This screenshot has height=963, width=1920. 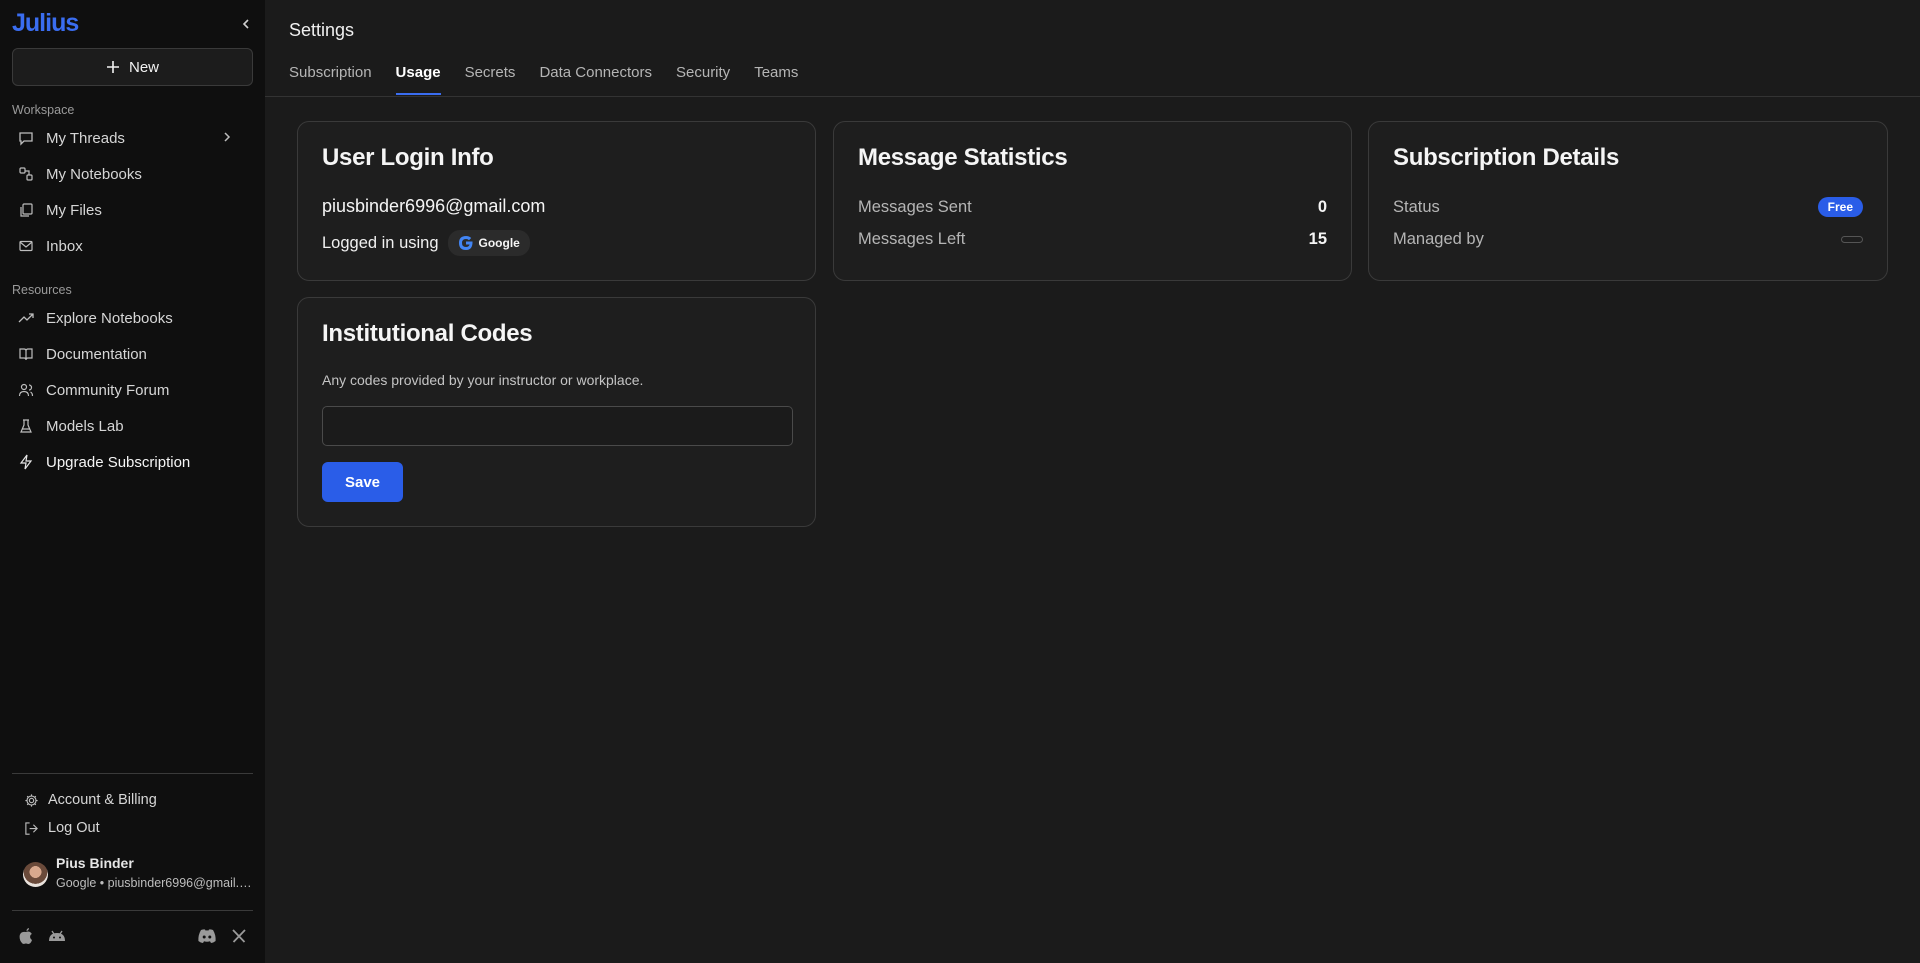 What do you see at coordinates (143, 67) in the screenshot?
I see `new-button-label: New` at bounding box center [143, 67].